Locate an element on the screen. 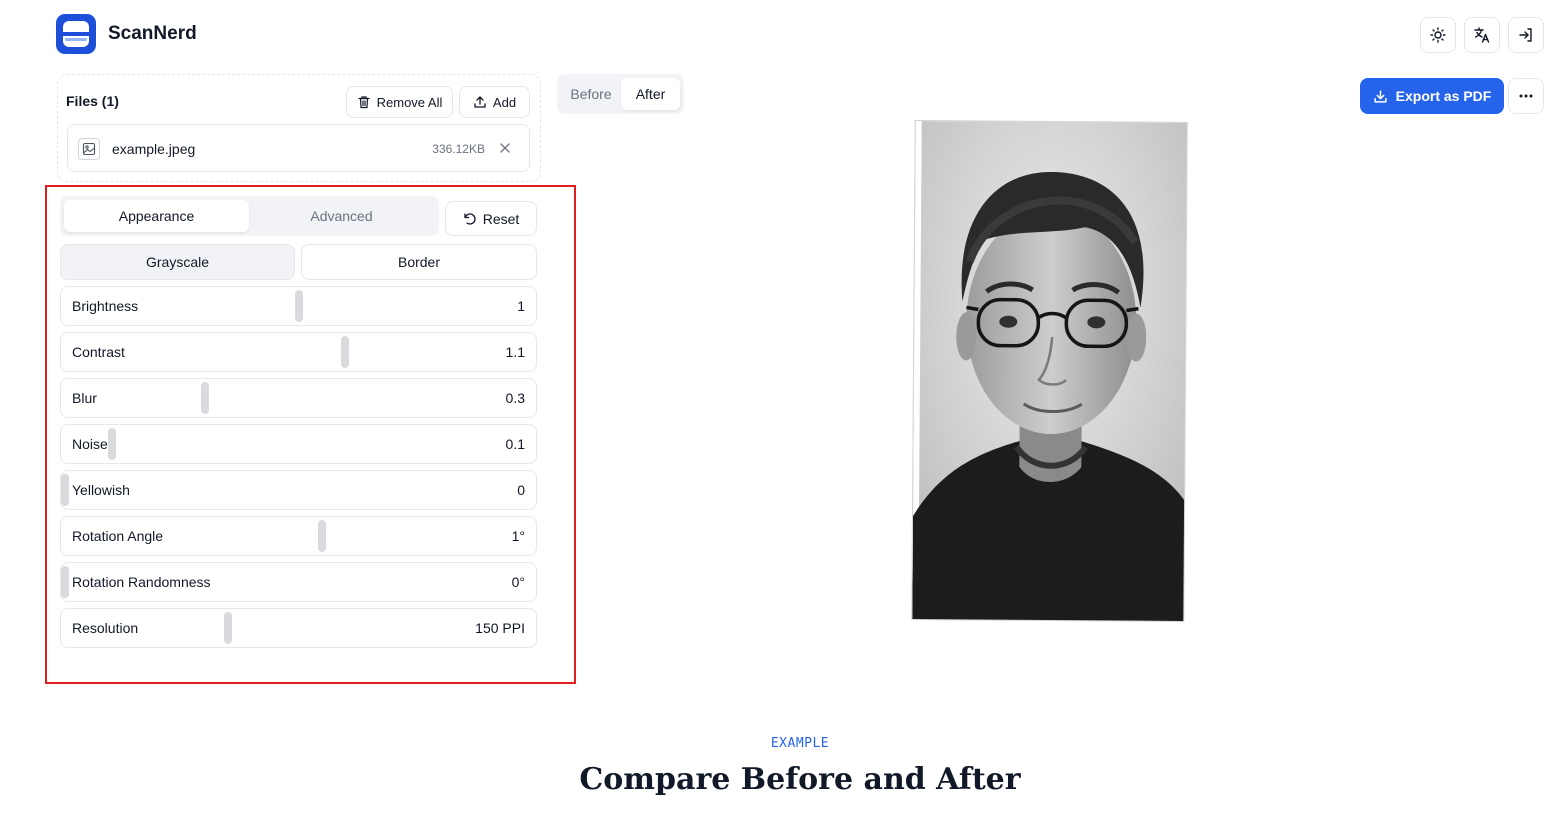 Image resolution: width=1563 pixels, height=814 pixels. files-title: Files (1) is located at coordinates (92, 101).